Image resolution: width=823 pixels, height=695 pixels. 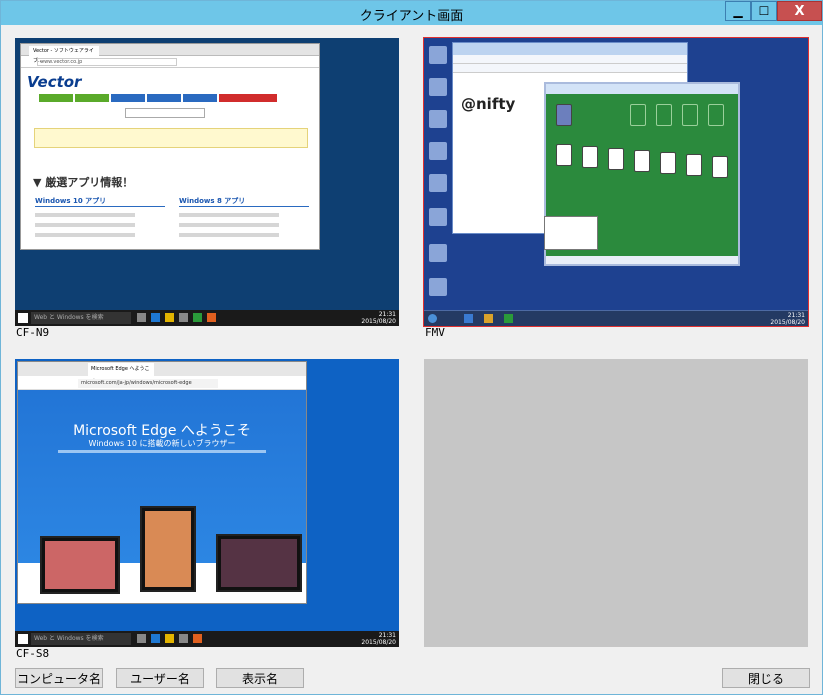 I want to click on nifty-logo: @nifty, so click(x=488, y=104).